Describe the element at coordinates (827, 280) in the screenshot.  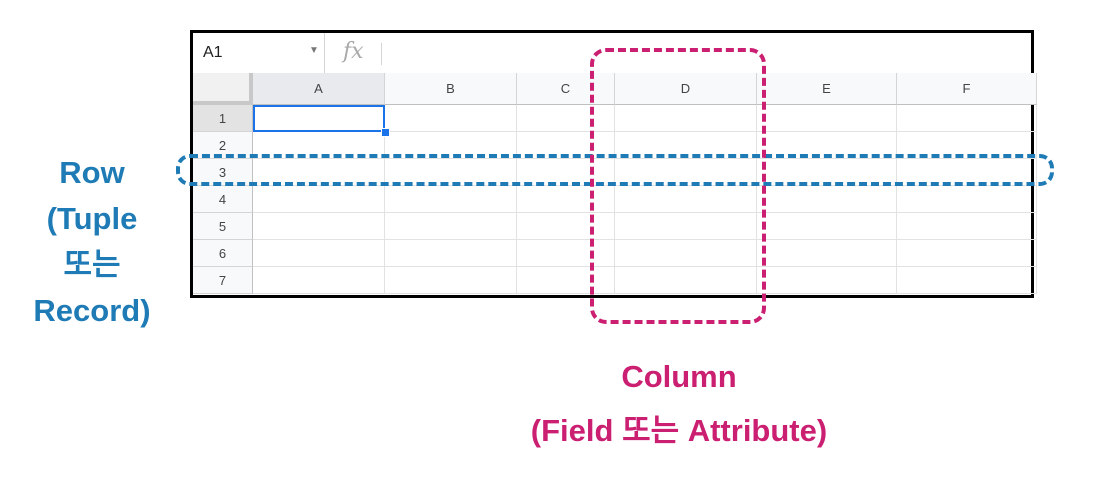
I see `cell-e7` at that location.